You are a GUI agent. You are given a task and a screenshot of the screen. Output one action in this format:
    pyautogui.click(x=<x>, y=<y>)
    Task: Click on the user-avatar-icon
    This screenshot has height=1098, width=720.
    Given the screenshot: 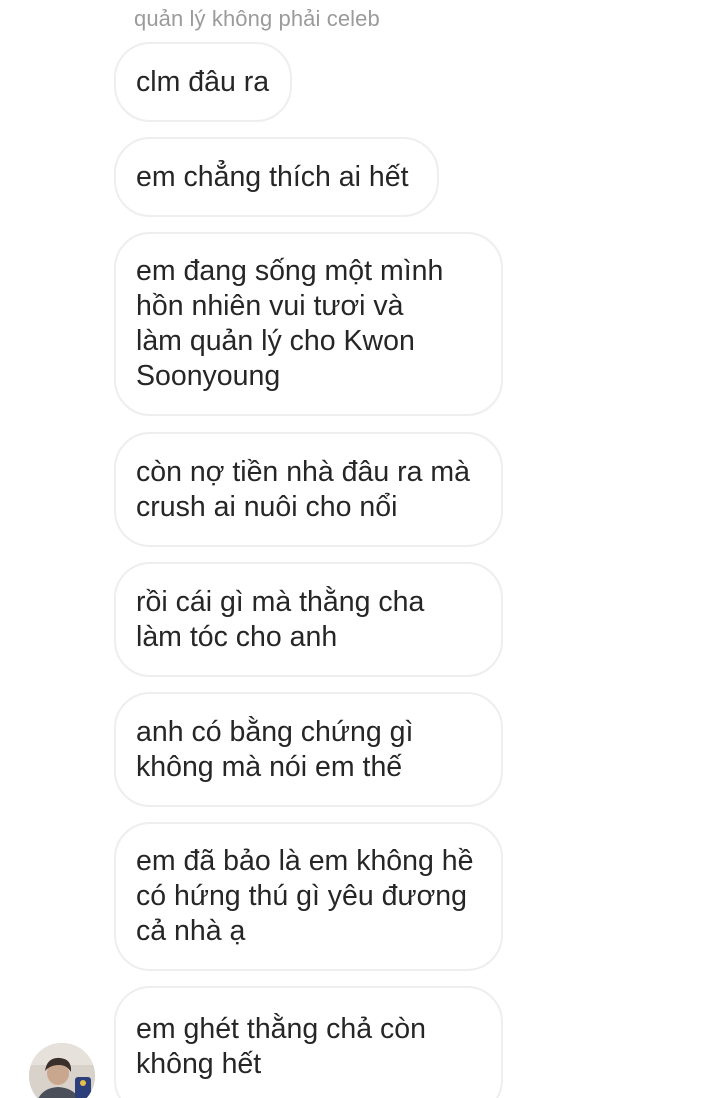 What is the action you would take?
    pyautogui.click(x=62, y=1070)
    